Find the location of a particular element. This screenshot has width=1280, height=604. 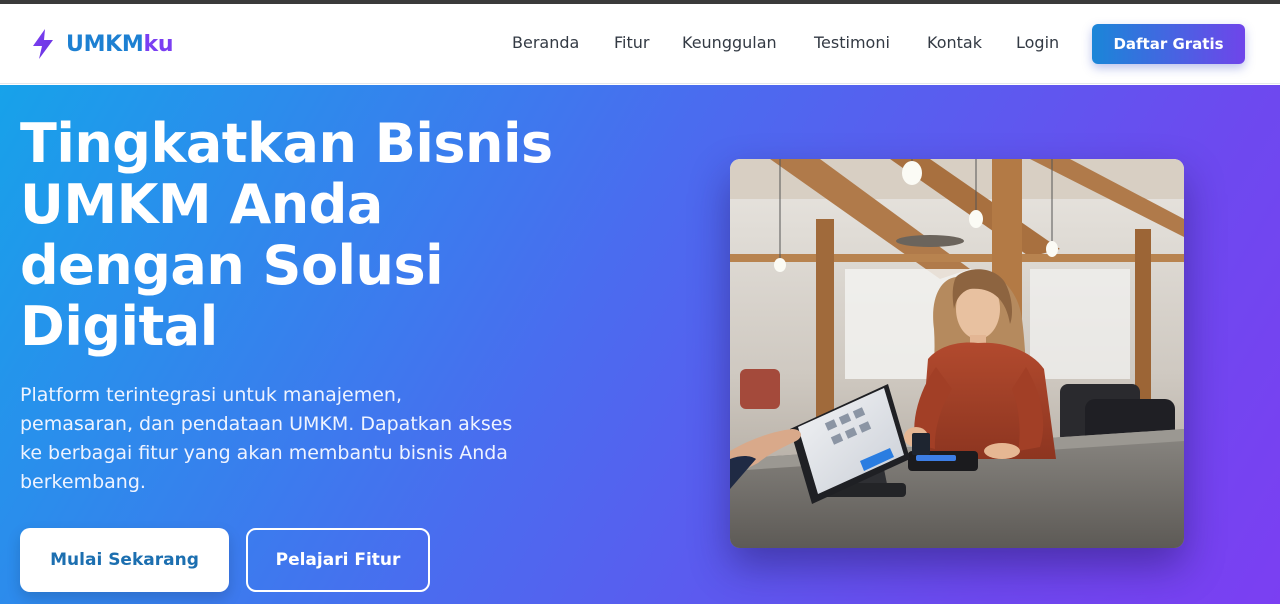

brand-name-part2: ku is located at coordinates (158, 44).